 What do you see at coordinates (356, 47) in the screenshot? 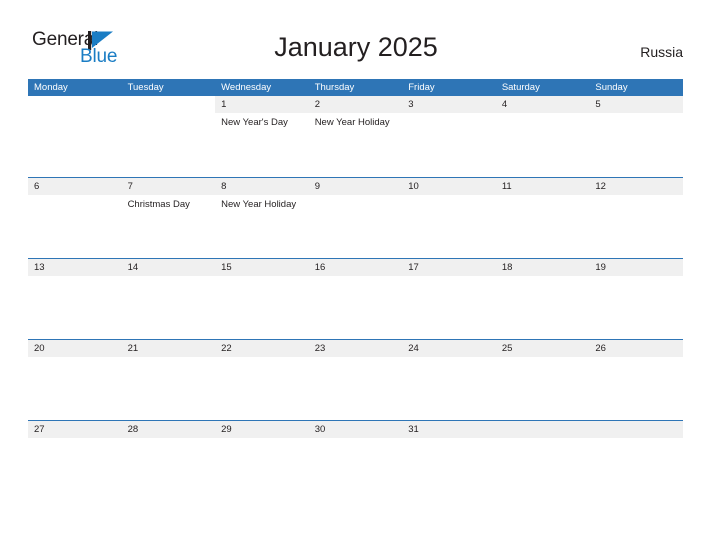
I see `page-title: January 2025` at bounding box center [356, 47].